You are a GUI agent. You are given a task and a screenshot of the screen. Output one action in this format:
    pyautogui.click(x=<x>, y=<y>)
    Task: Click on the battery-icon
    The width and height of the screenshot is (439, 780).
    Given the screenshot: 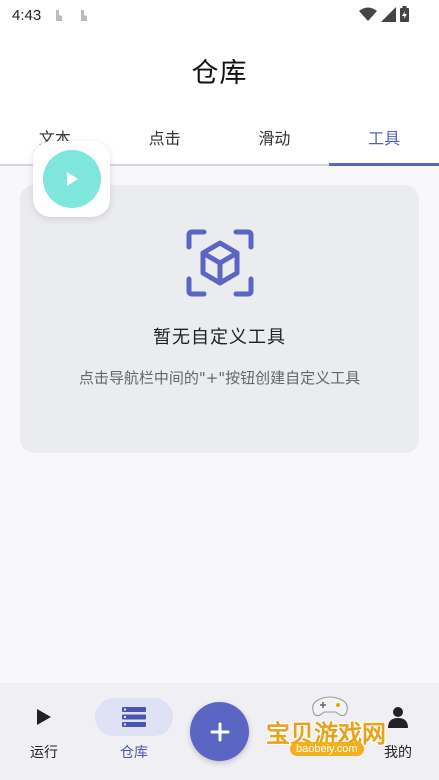 What is the action you would take?
    pyautogui.click(x=404, y=14)
    